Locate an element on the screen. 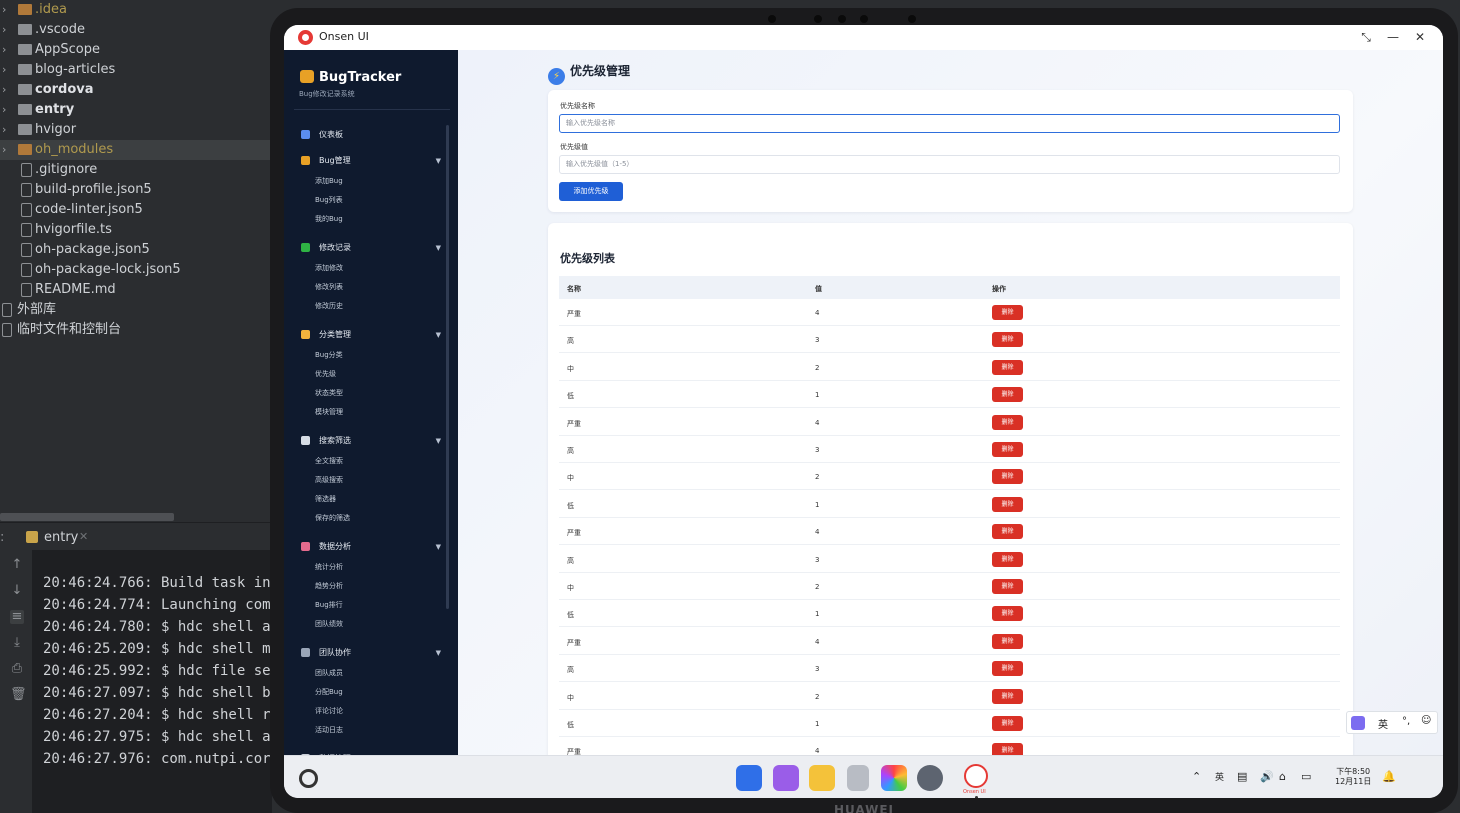  ime-lang: 英 is located at coordinates (1383, 723).